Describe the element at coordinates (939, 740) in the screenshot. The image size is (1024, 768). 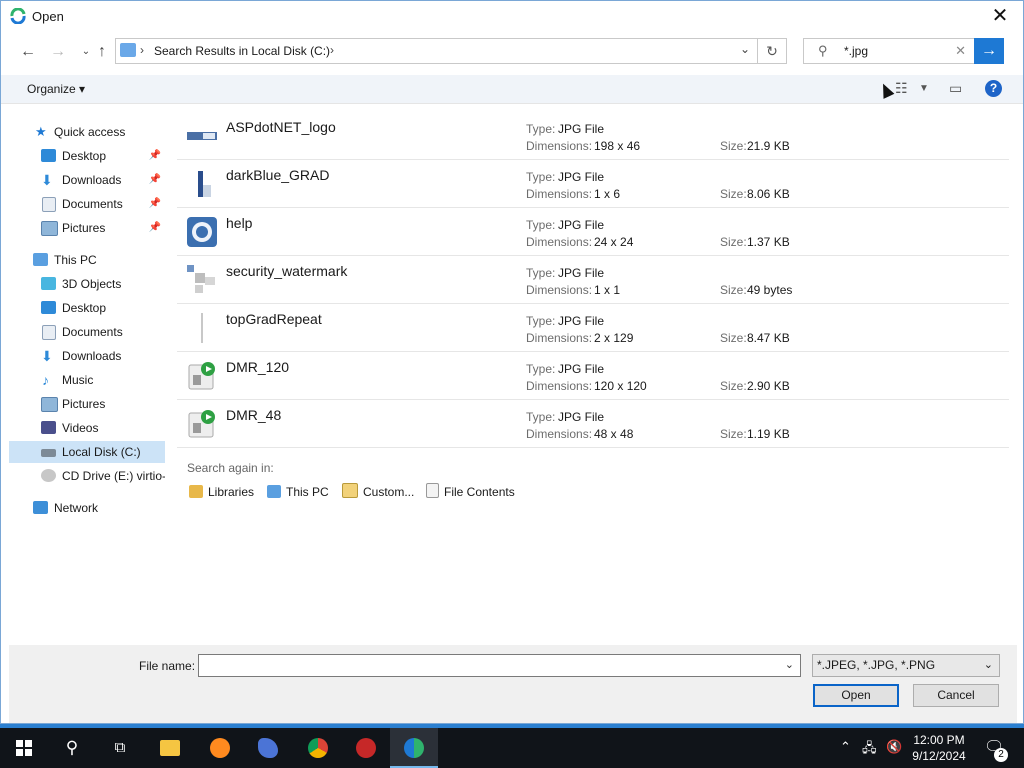
I see `clock-time: 12:00 PM` at that location.